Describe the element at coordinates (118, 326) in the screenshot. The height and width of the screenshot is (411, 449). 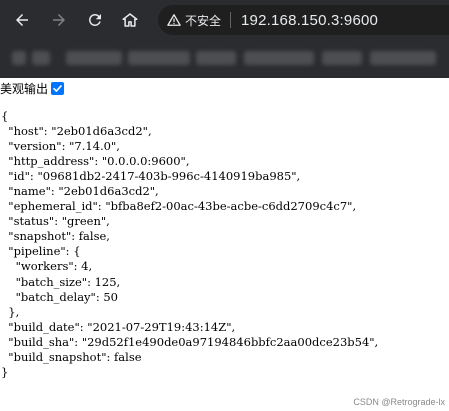
I see `json-line: "build_date": "2021-07-29T19:43:14Z",` at that location.